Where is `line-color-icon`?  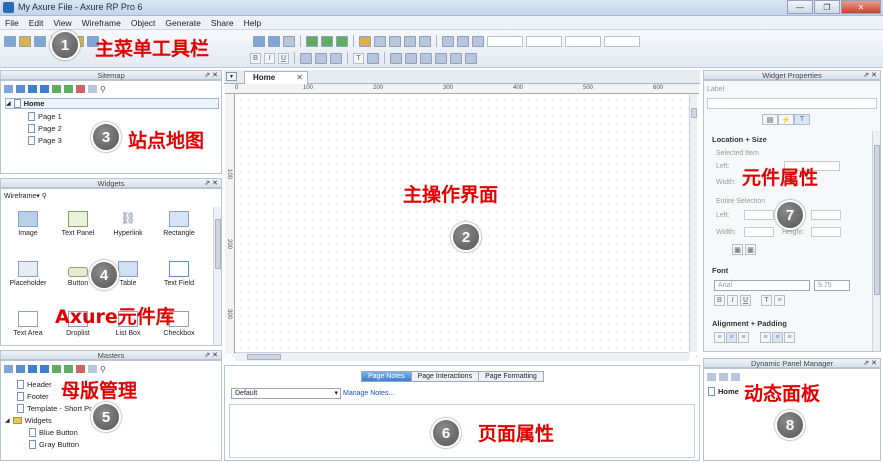
line-color-icon is located at coordinates (380, 41).